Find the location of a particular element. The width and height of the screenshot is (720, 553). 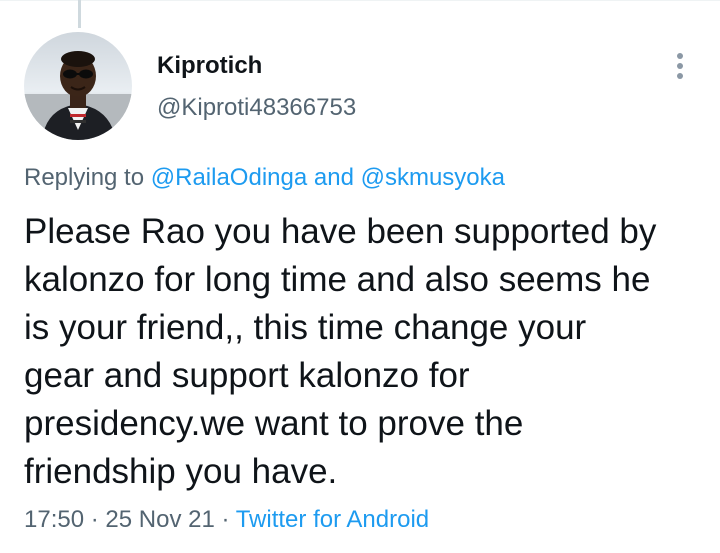

avatar is located at coordinates (78, 86).